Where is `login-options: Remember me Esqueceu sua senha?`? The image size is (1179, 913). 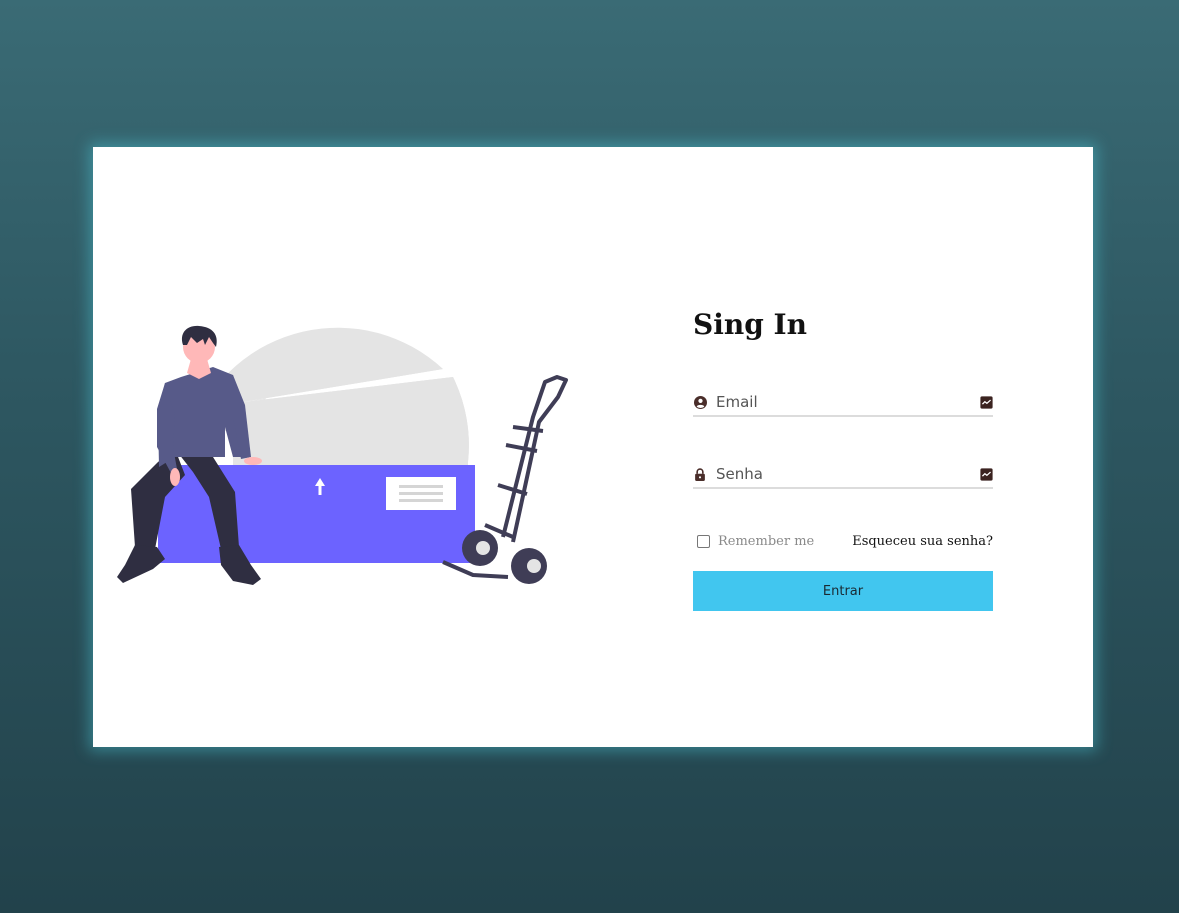 login-options: Remember me Esqueceu sua senha? is located at coordinates (843, 541).